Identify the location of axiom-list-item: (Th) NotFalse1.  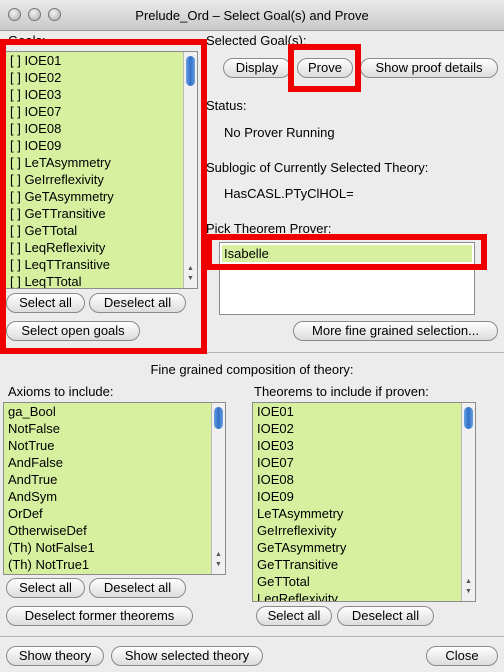
(107, 547).